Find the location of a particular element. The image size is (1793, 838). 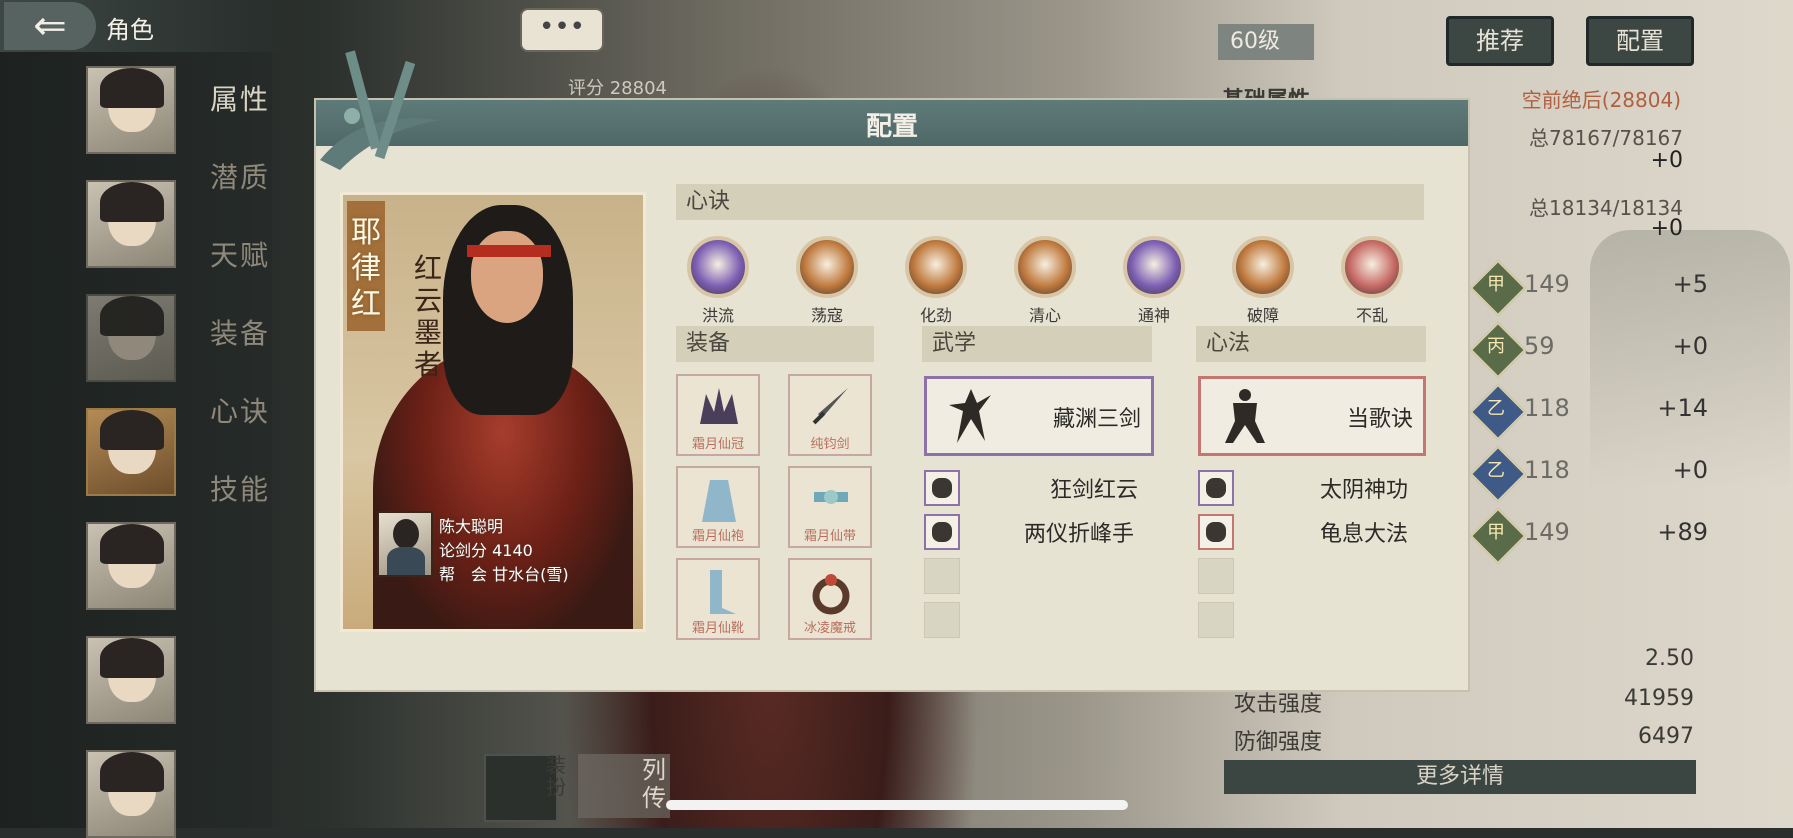

sword-score: 论剑分 4140 is located at coordinates (486, 549).